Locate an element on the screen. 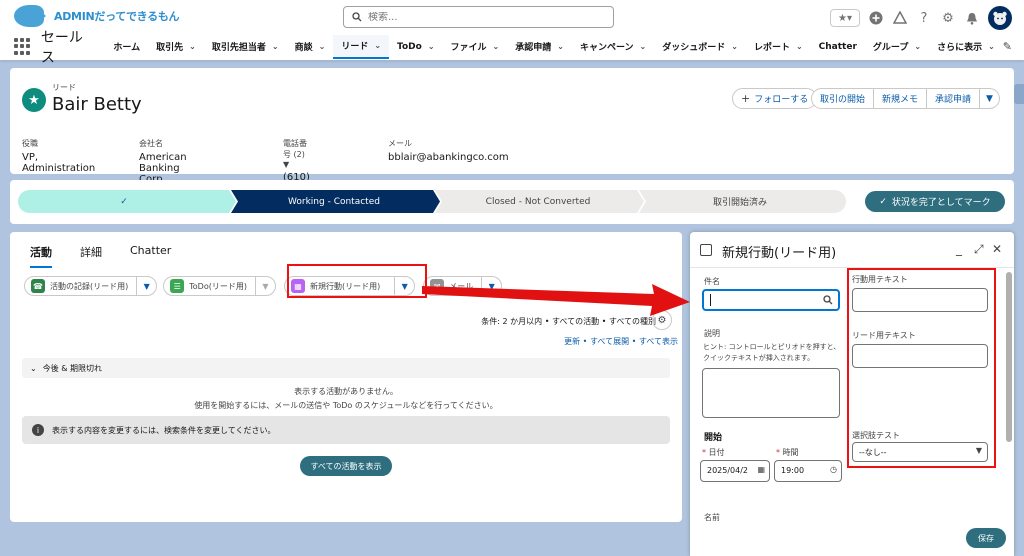 This screenshot has width=1024, height=556. clock-icon: ◷ is located at coordinates (833, 469).